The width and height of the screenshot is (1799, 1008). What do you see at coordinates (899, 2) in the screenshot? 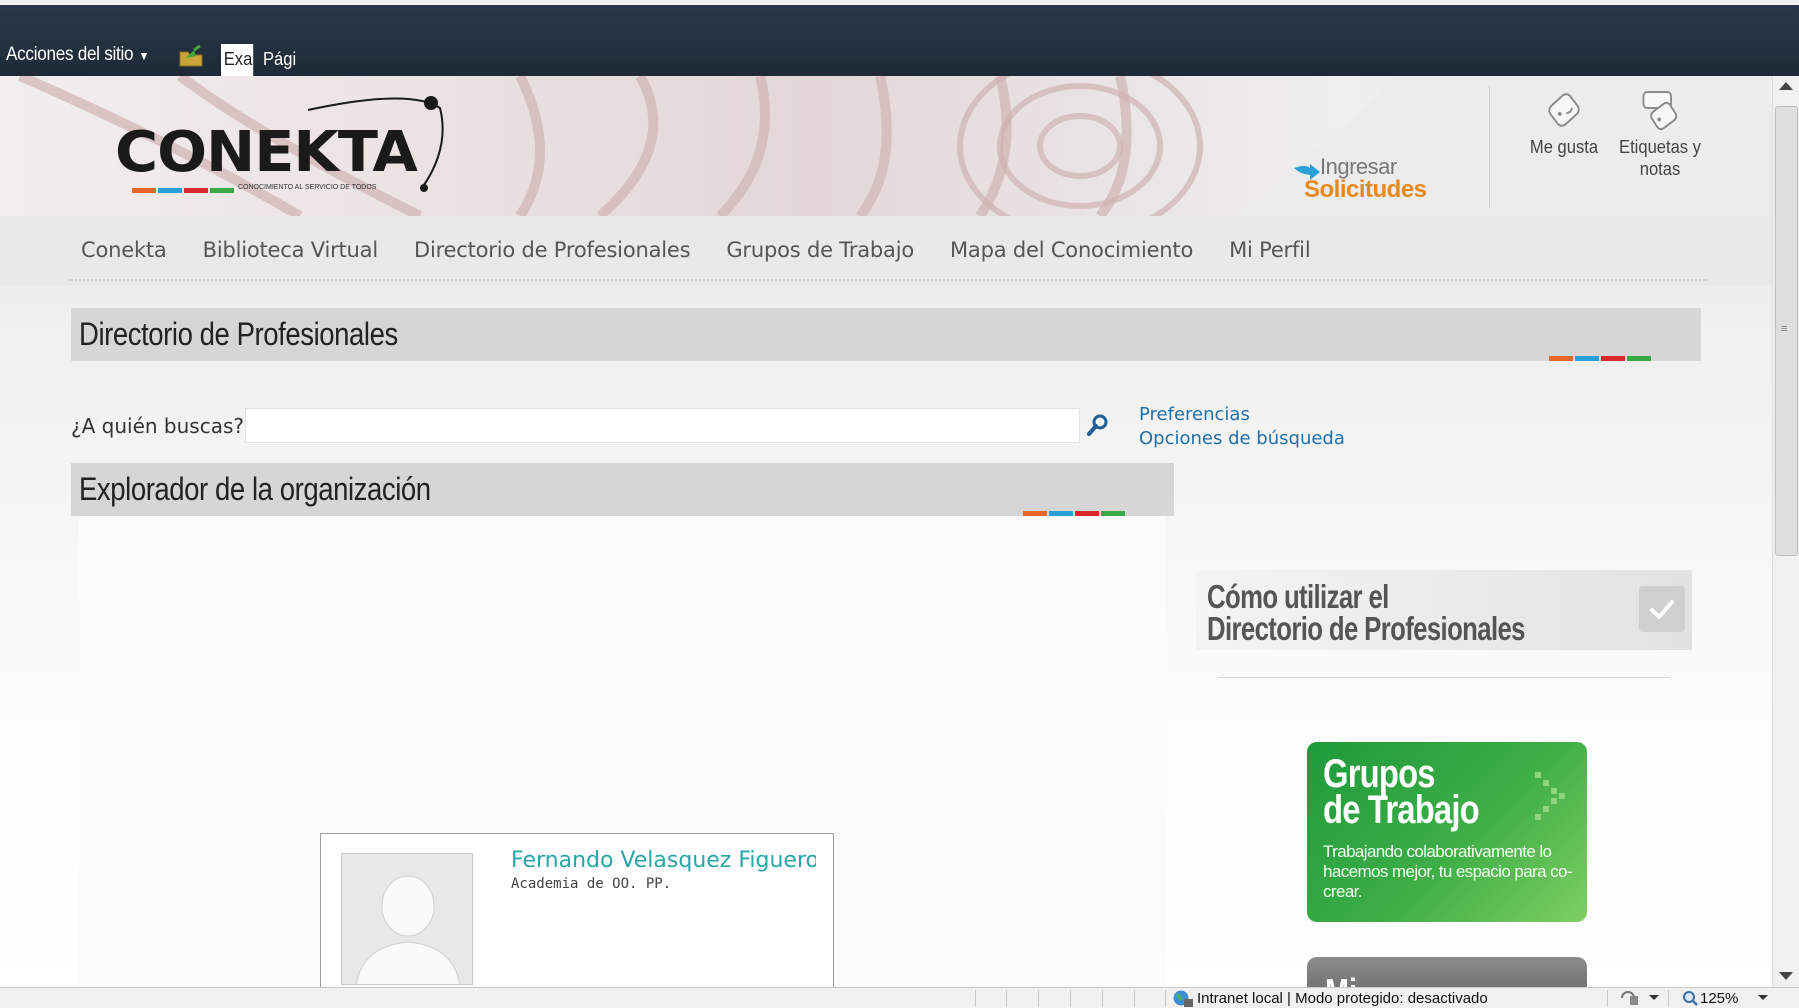
I see `browser-edge` at bounding box center [899, 2].